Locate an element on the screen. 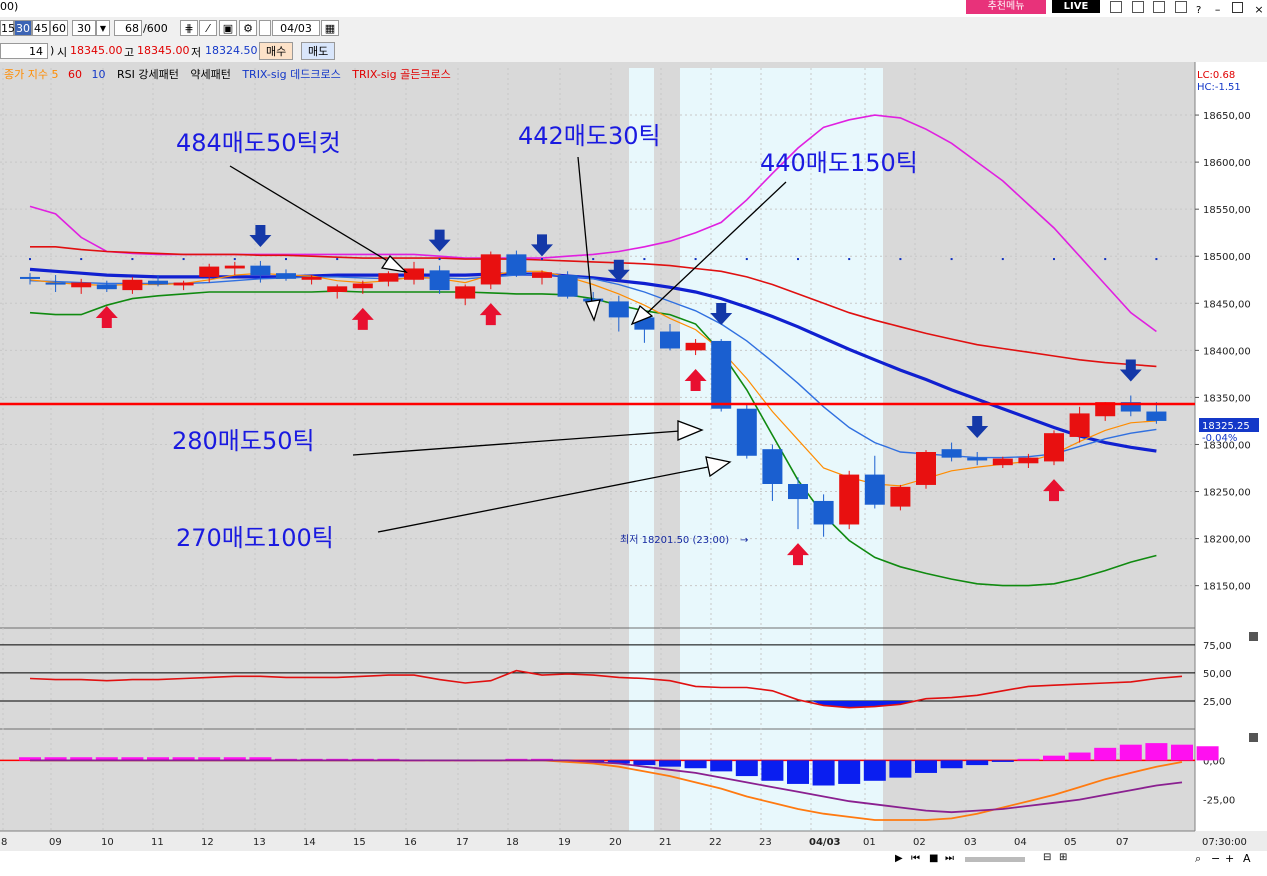 Image resolution: width=1267 pixels, height=876 pixels. low-annotation: 최저 18201.50 (23:00) is located at coordinates (674, 540).